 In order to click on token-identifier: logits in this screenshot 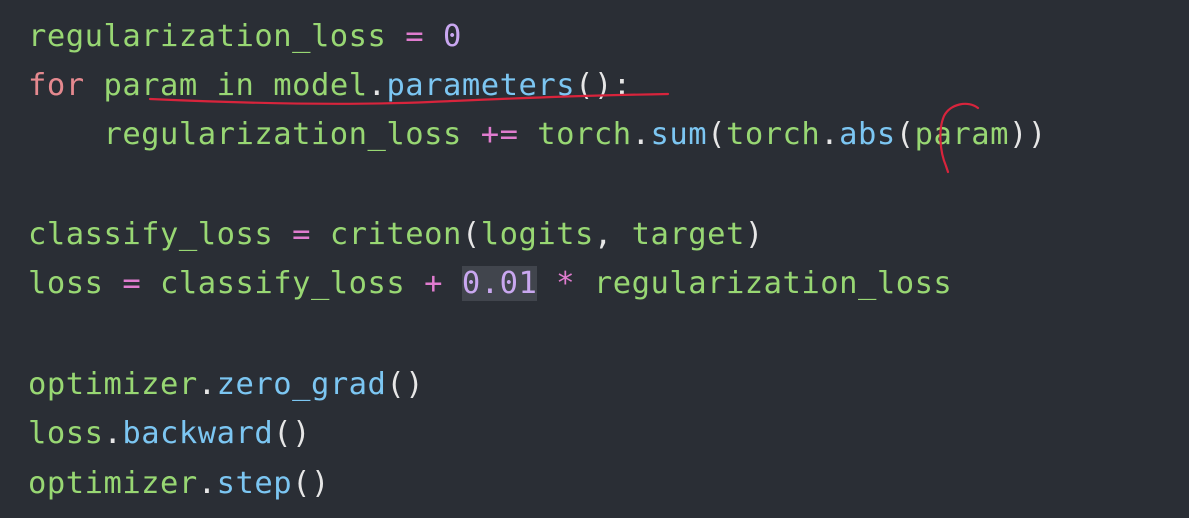, I will do `click(537, 234)`.